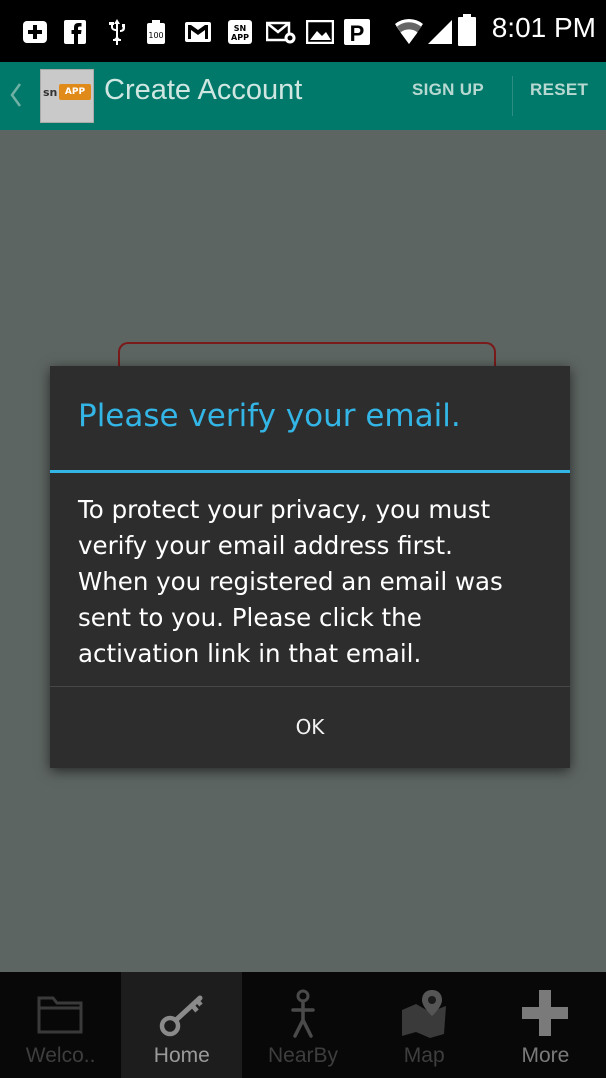 This screenshot has height=1078, width=606. I want to click on status-time: 8:01 PM, so click(543, 27).